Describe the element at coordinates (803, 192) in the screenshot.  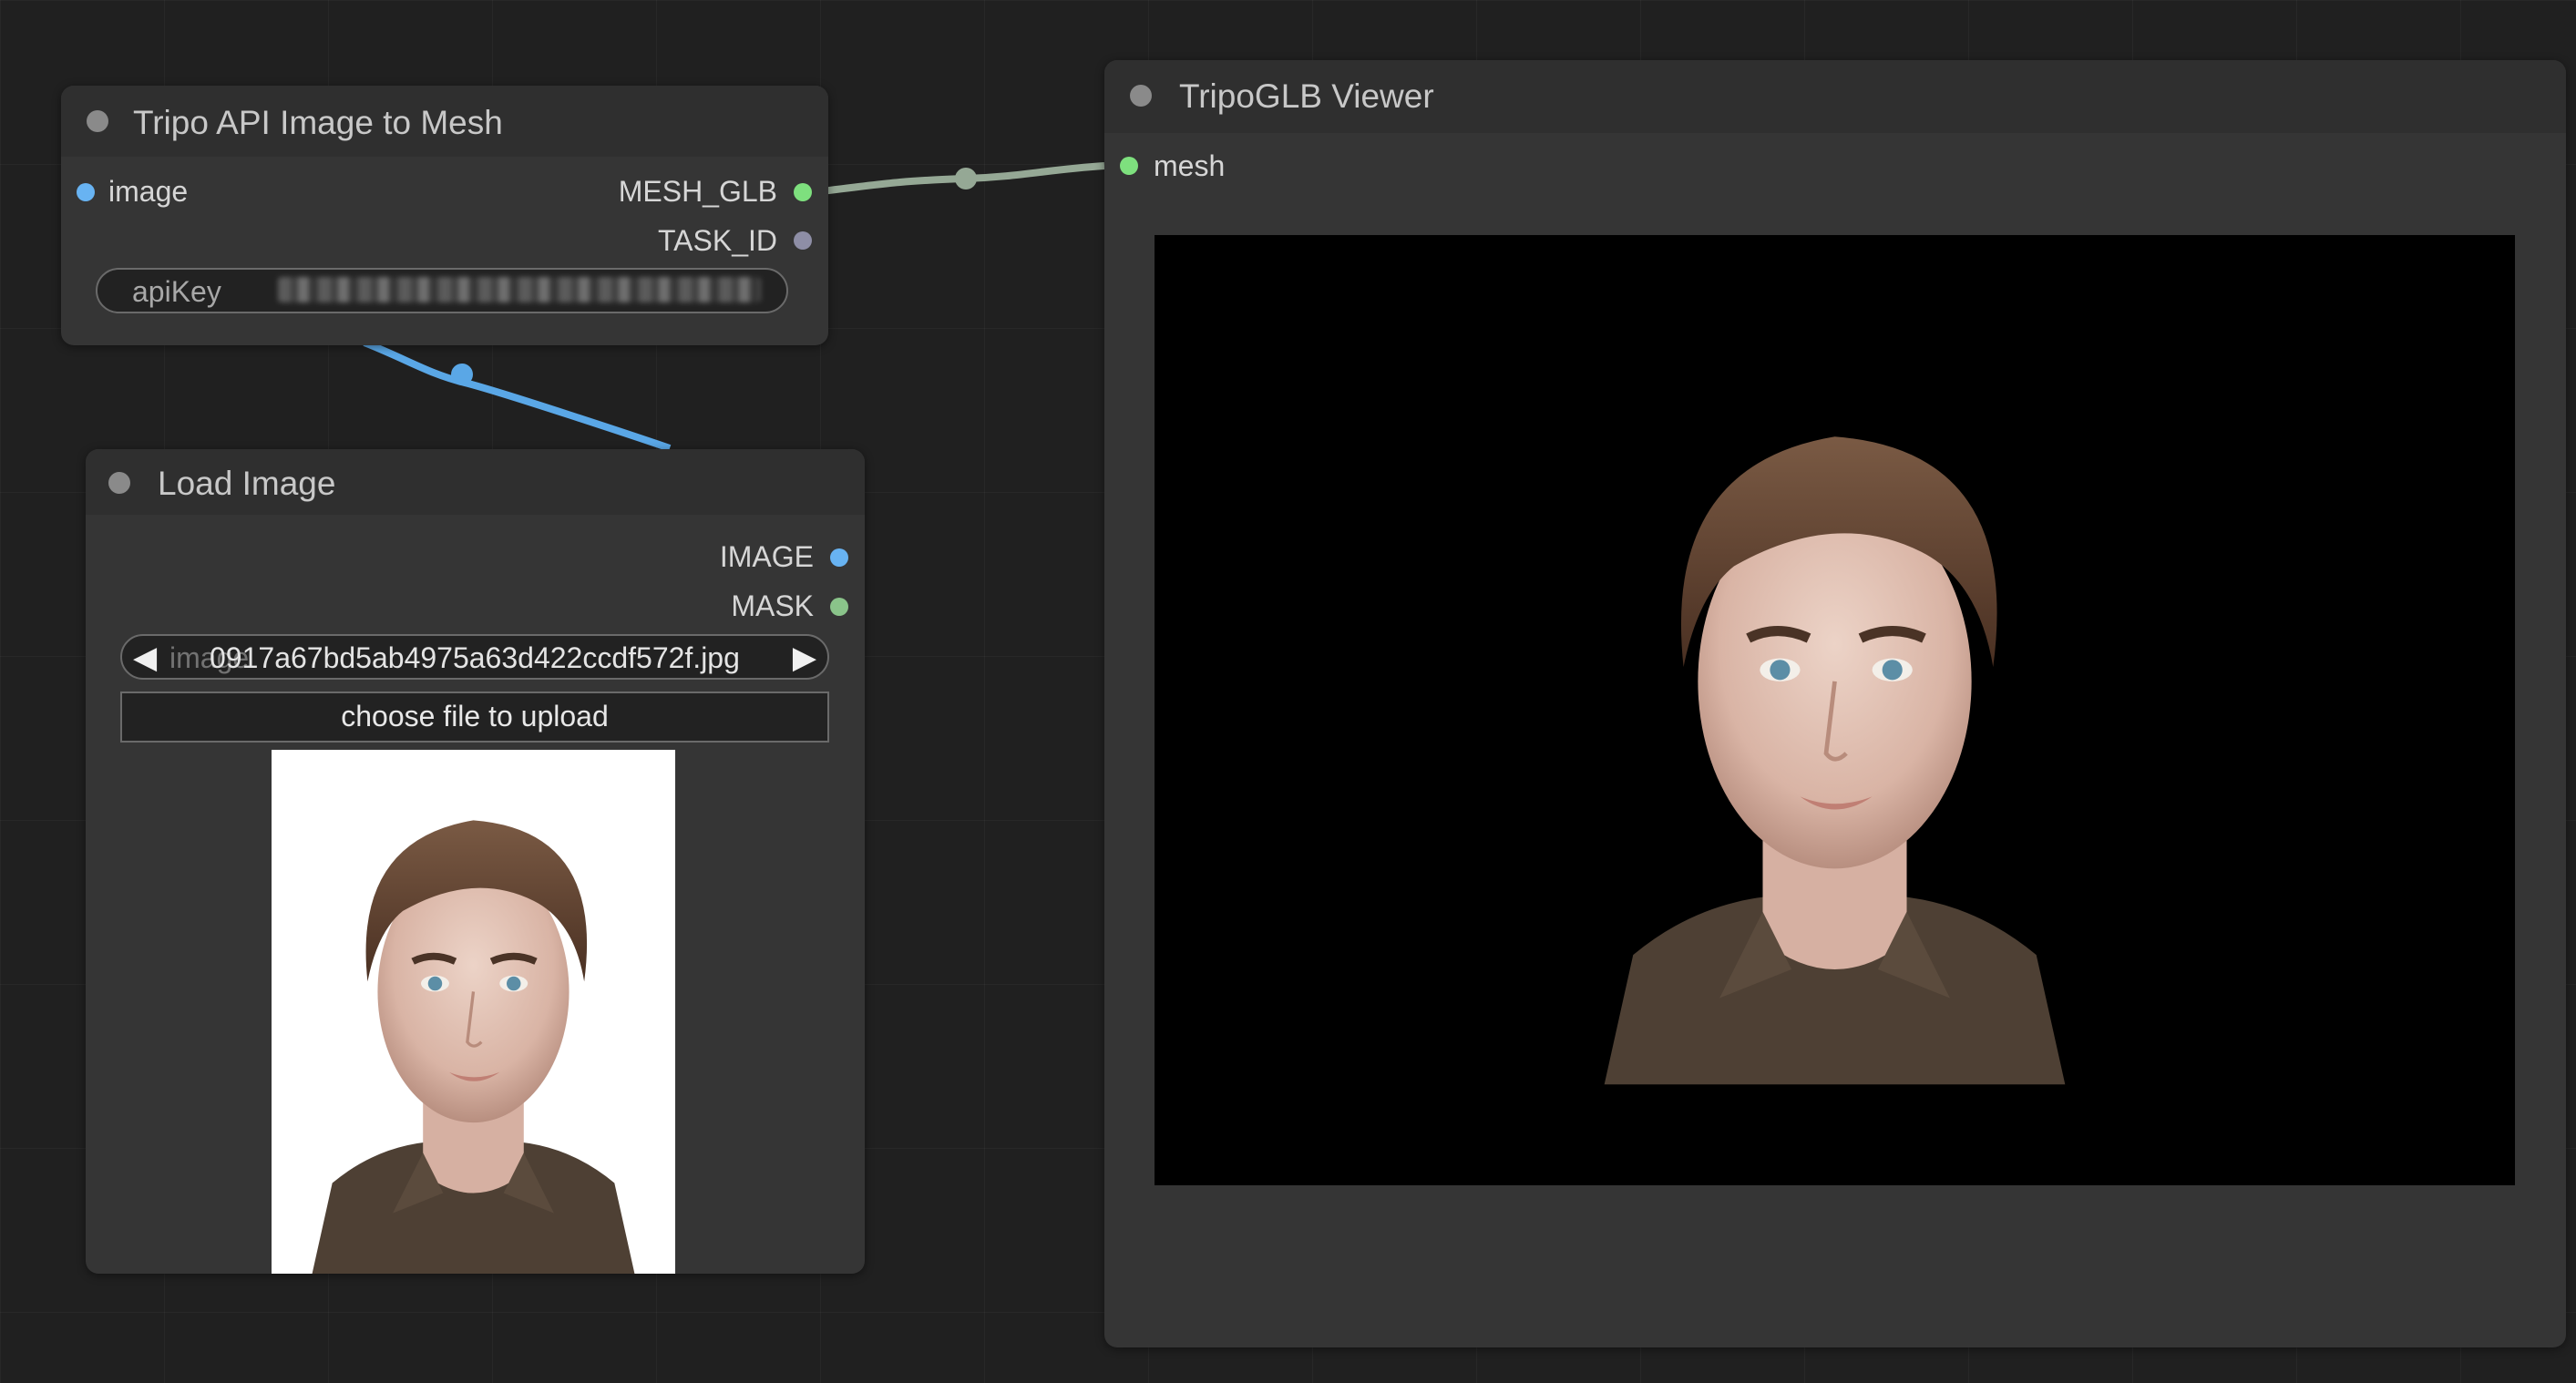
I see `mesh-glb-output-slot-icon` at that location.